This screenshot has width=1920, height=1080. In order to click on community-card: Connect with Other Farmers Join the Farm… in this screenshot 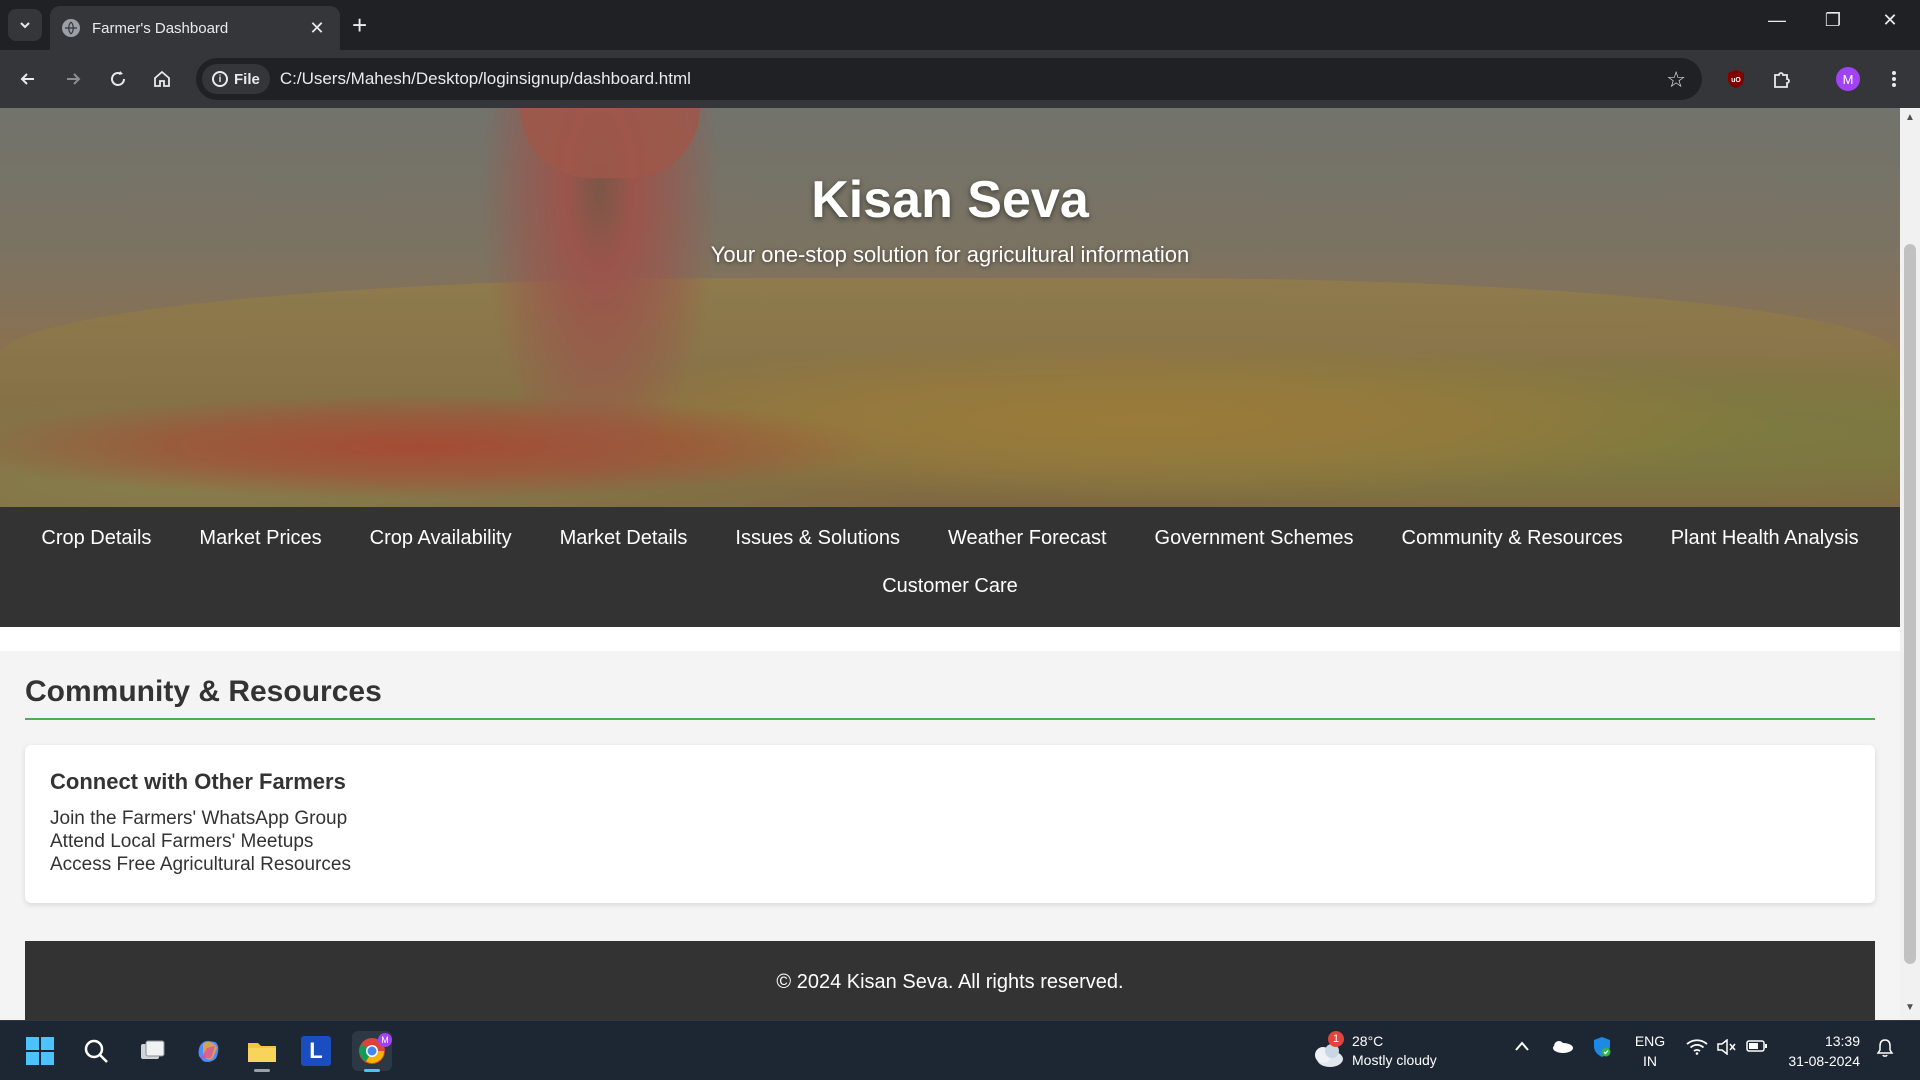, I will do `click(950, 824)`.